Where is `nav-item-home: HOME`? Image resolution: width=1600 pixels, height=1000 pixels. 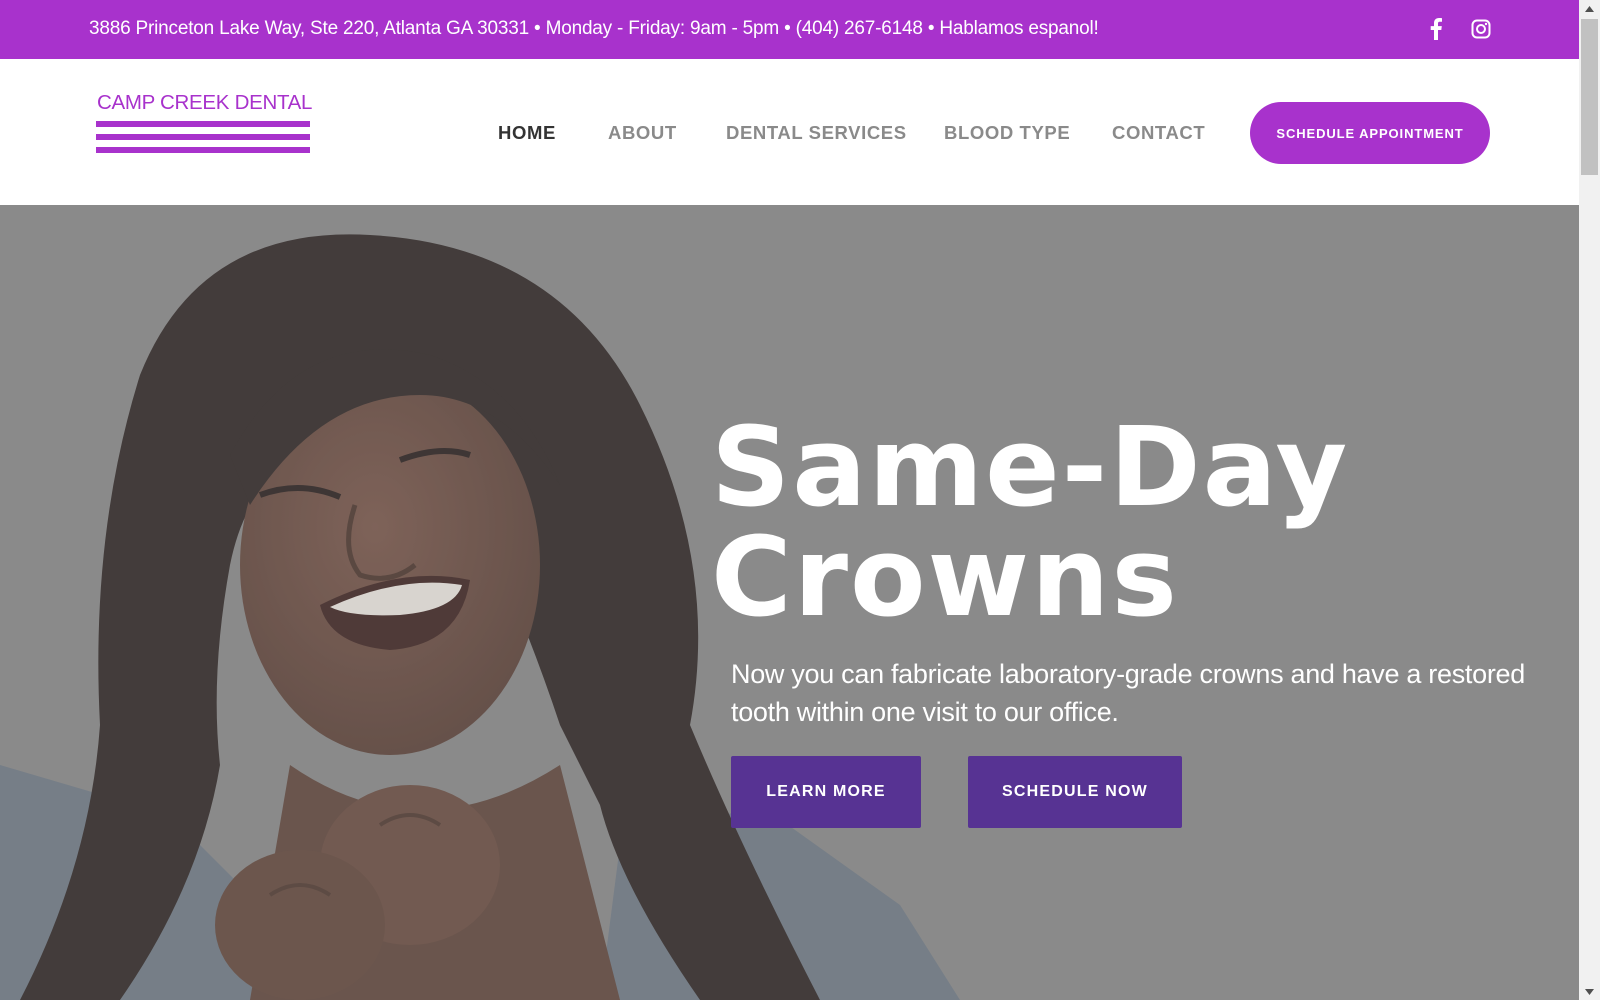
nav-item-home: HOME is located at coordinates (527, 133).